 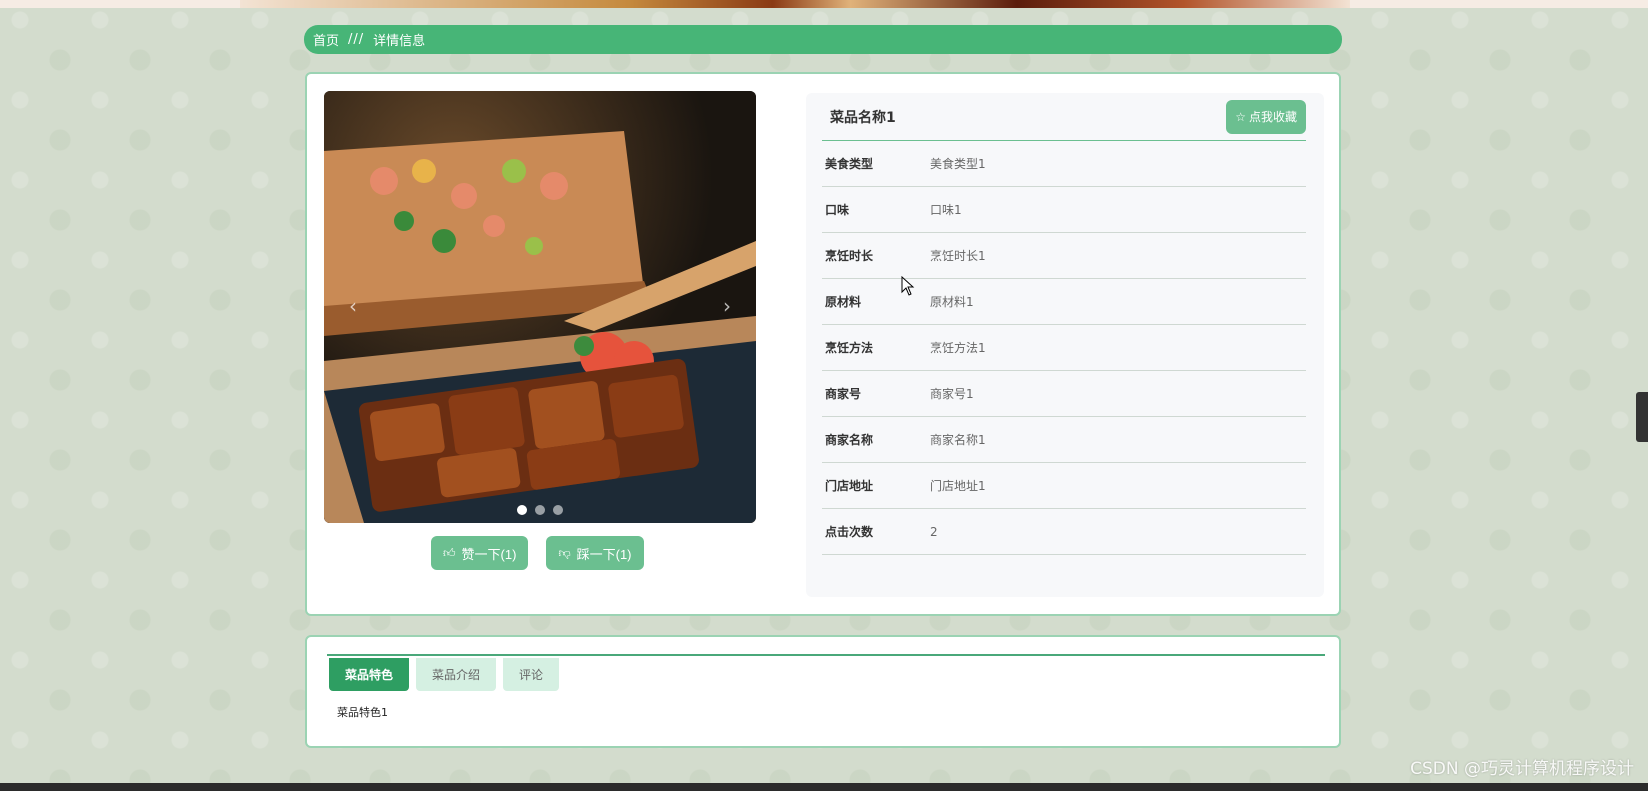 I want to click on detail-row-ingredients: 原材料 原材料1, so click(x=1064, y=302).